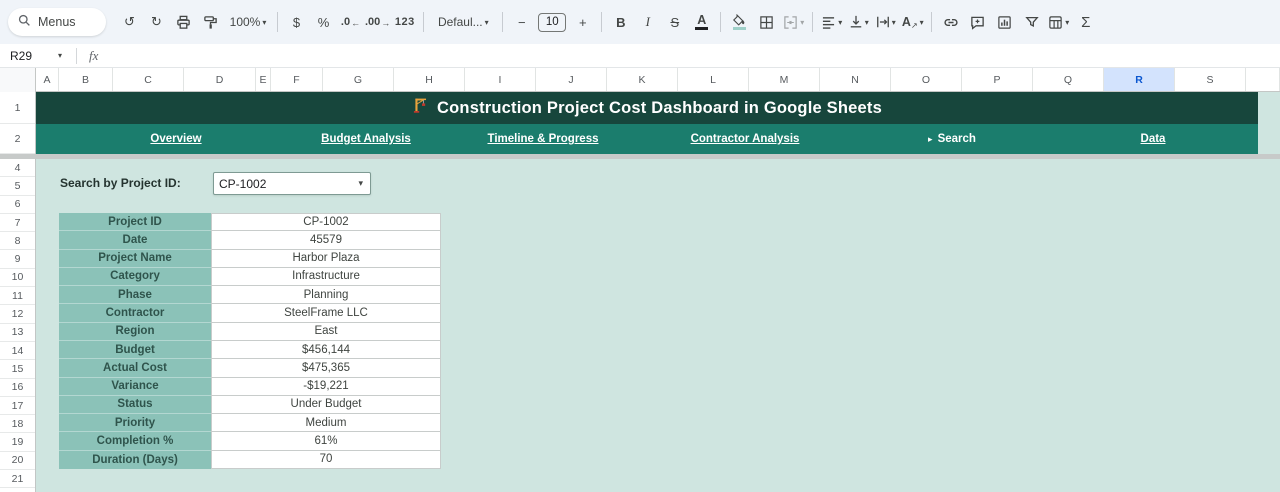 The image size is (1280, 492). What do you see at coordinates (1085, 22) in the screenshot?
I see `functions-button: Σ` at bounding box center [1085, 22].